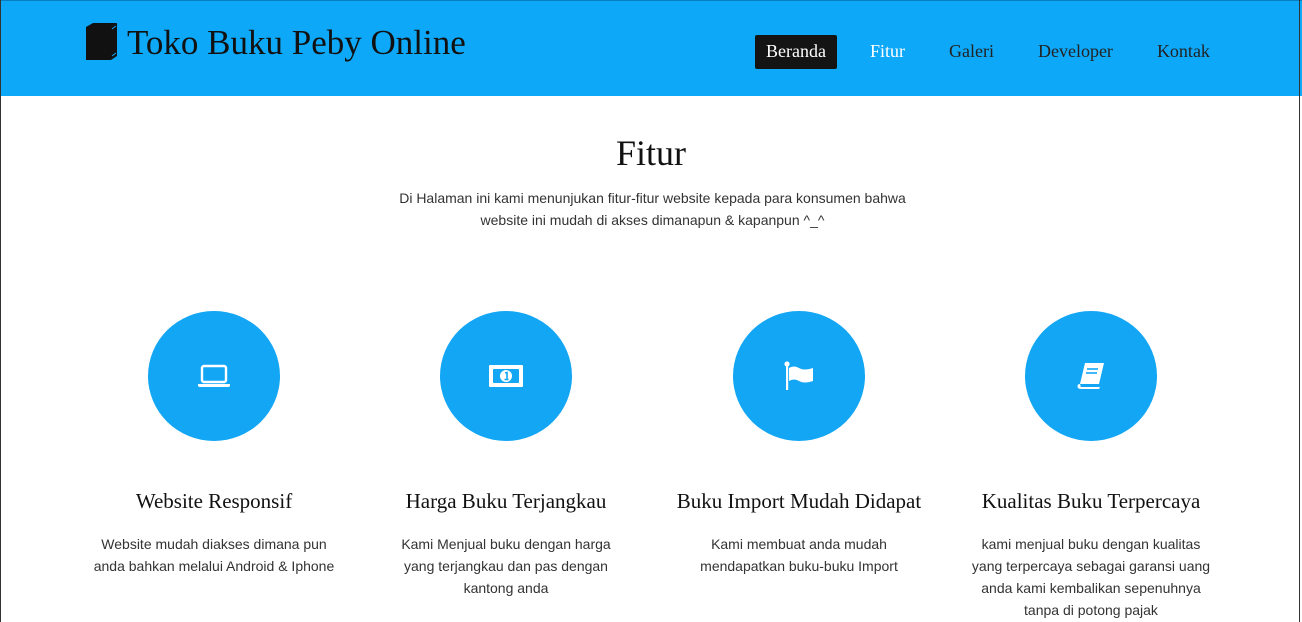 This screenshot has height=622, width=1302. Describe the element at coordinates (1183, 52) in the screenshot. I see `nav-kontak: Kontak` at that location.